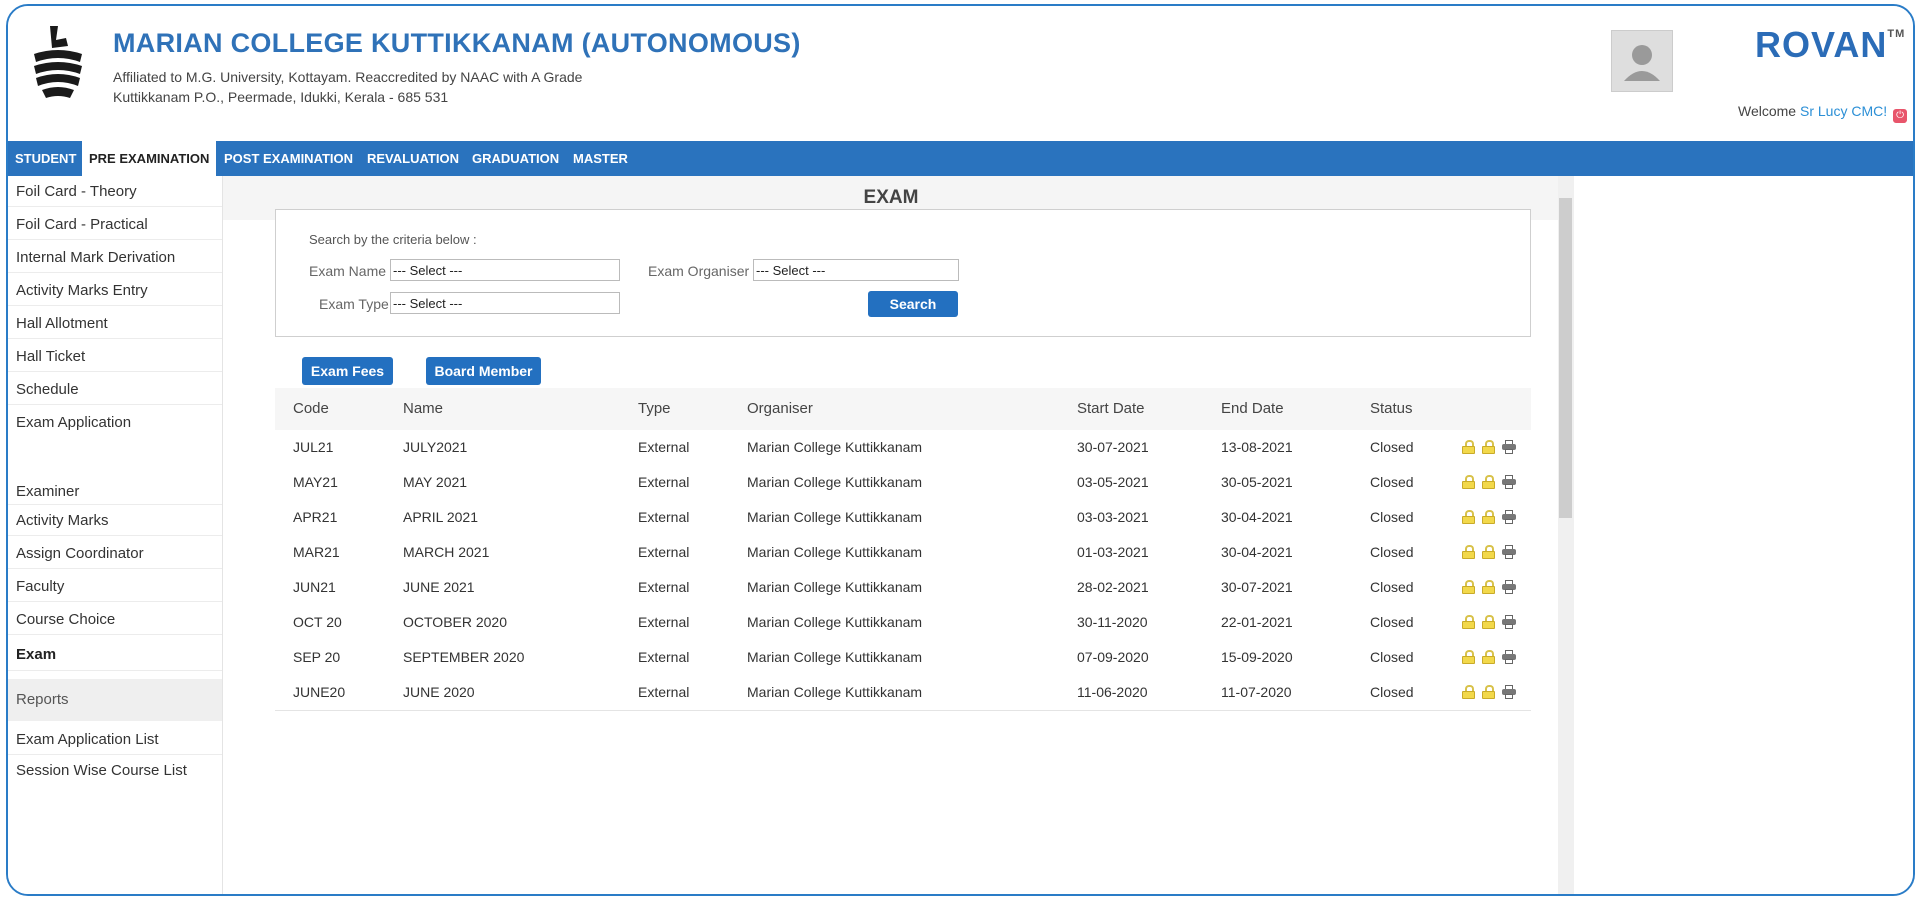 The image size is (1921, 897). What do you see at coordinates (115, 323) in the screenshot?
I see `sidebar-item-hall-allotment: Hall Allotment` at bounding box center [115, 323].